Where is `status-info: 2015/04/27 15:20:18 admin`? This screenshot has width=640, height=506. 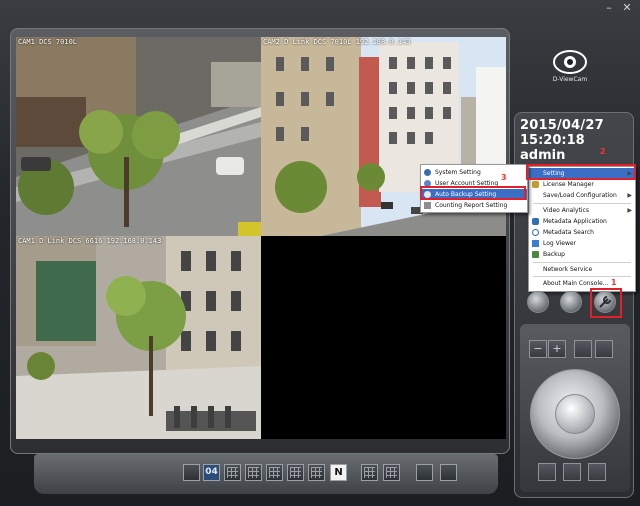
status-info: 2015/04/27 15:20:18 admin is located at coordinates (575, 143).